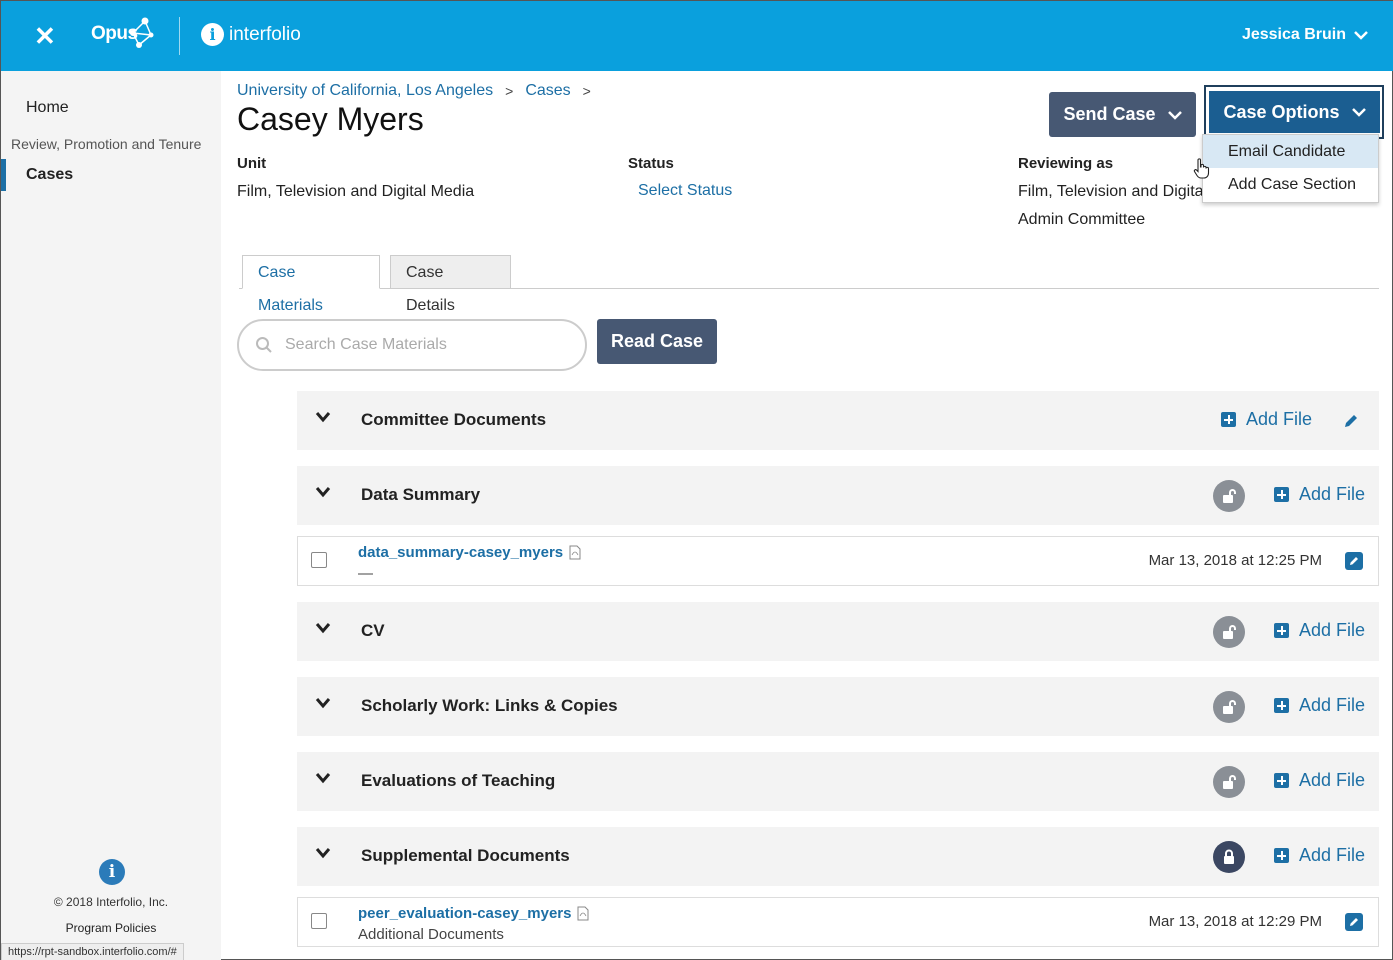 The width and height of the screenshot is (1393, 960). Describe the element at coordinates (657, 341) in the screenshot. I see `read-case-button: Read Case` at that location.